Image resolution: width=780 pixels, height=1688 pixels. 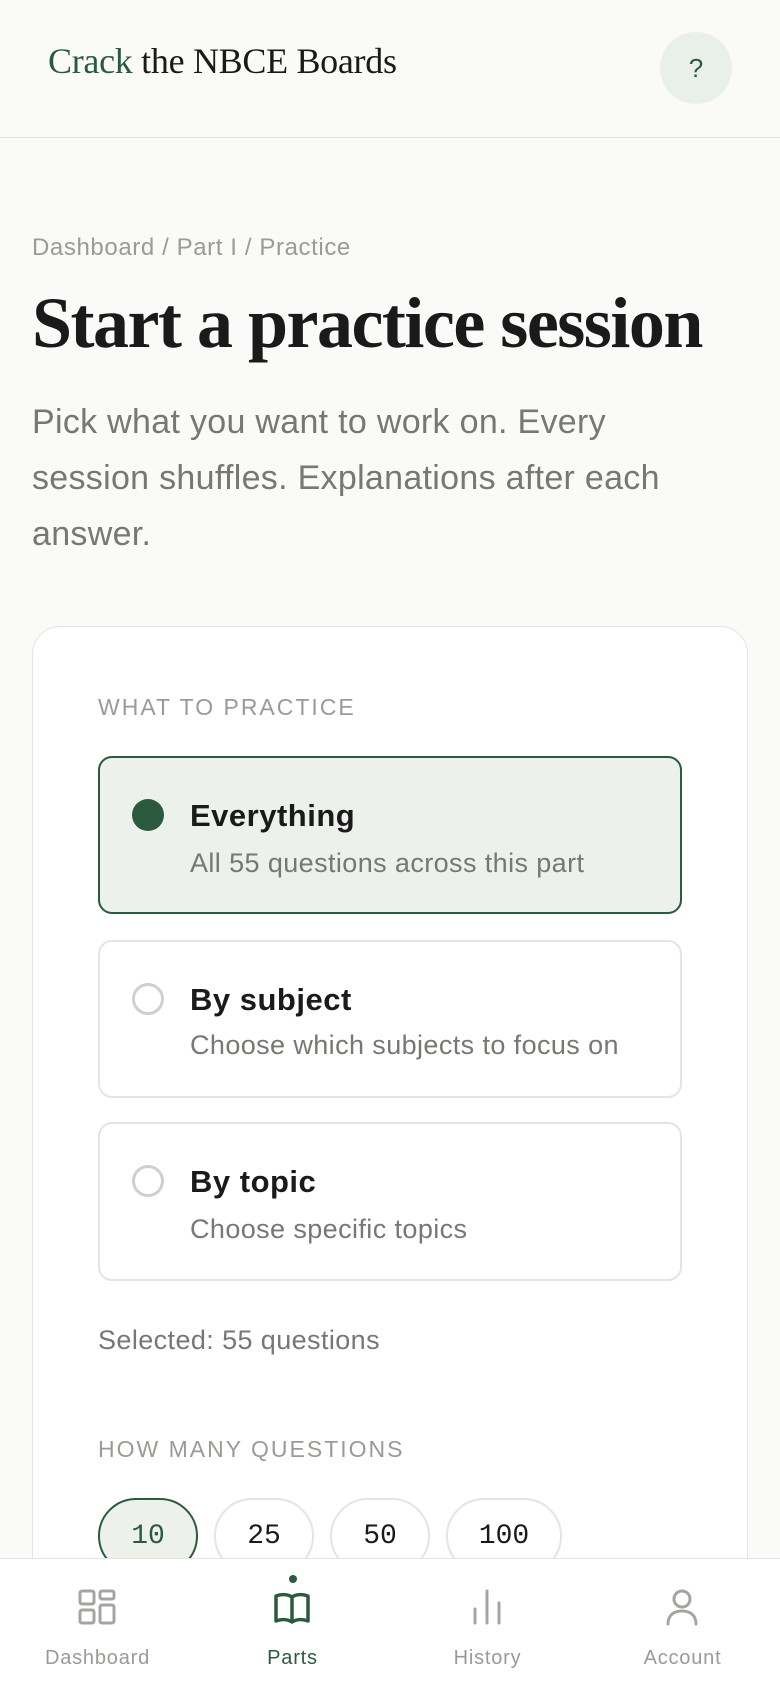 I want to click on nav-item-account: Account, so click(x=682, y=1623).